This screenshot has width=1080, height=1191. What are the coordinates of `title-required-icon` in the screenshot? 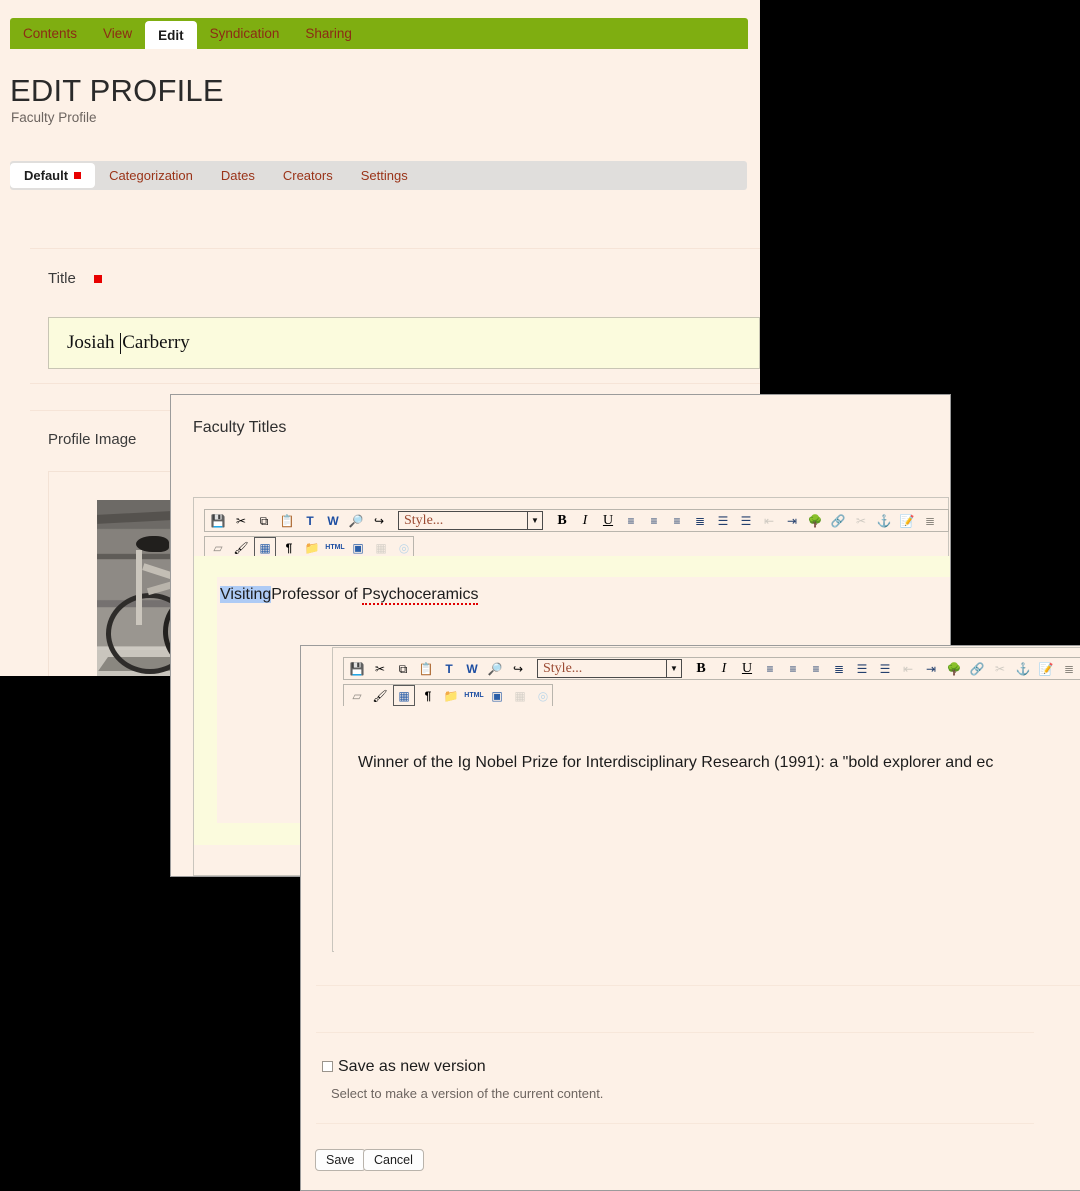 It's located at (97, 279).